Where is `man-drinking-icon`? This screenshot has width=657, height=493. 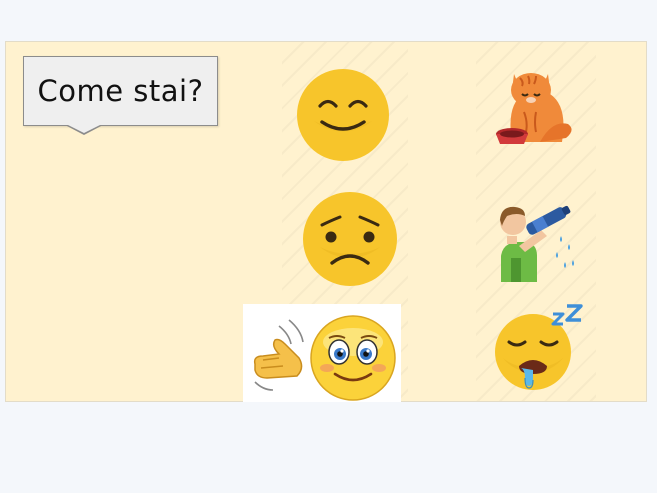
man-drinking-icon is located at coordinates (537, 243).